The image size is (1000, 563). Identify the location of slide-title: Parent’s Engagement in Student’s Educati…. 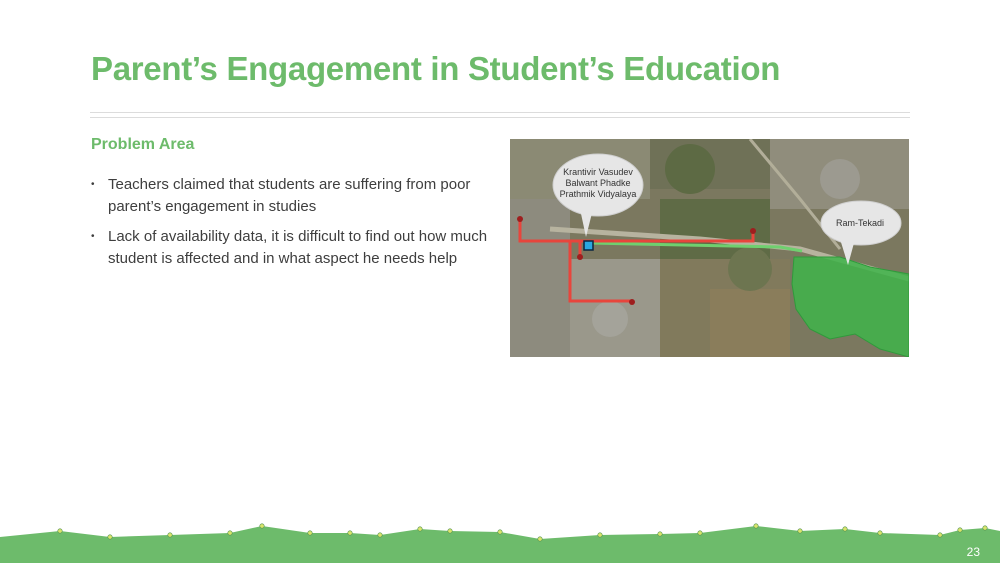
(436, 68).